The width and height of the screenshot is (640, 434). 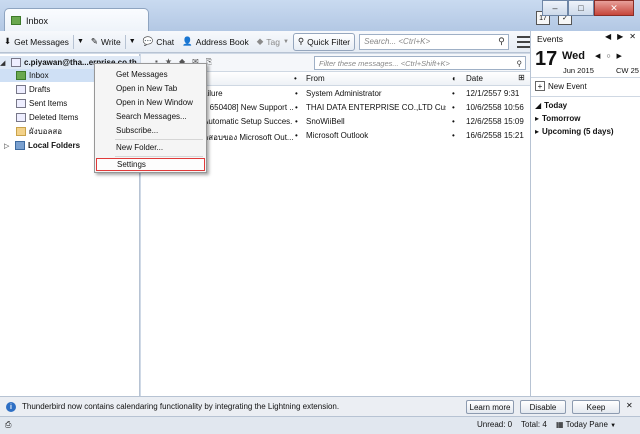 I want to click on column-from: From, so click(x=315, y=78).